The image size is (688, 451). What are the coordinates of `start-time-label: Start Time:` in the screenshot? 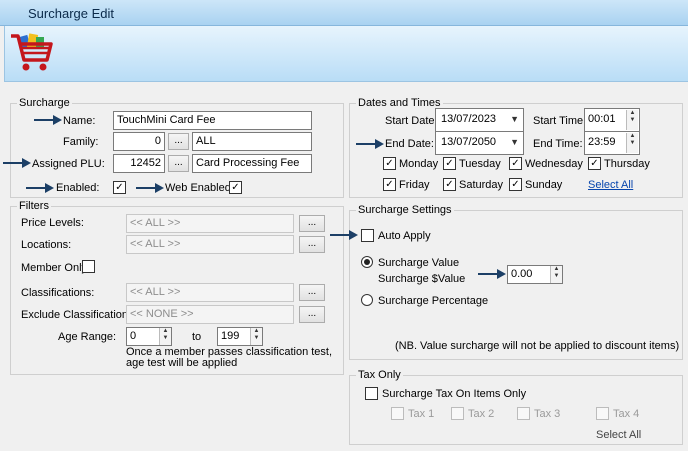 It's located at (560, 121).